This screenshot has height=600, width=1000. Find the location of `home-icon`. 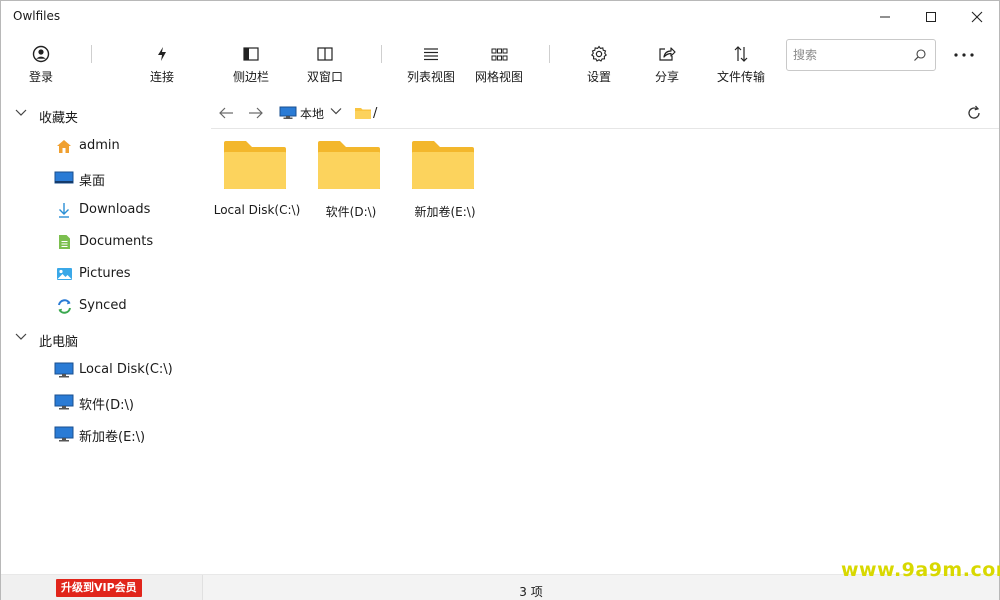

home-icon is located at coordinates (64, 146).